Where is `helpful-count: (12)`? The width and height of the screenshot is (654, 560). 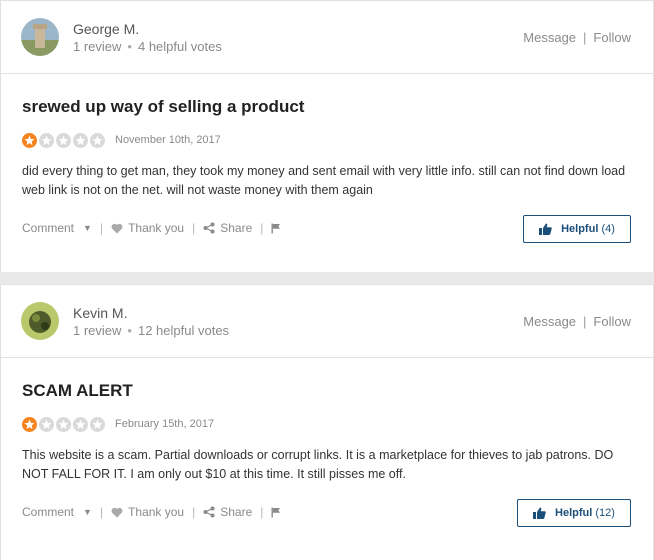
helpful-count: (12) is located at coordinates (605, 513).